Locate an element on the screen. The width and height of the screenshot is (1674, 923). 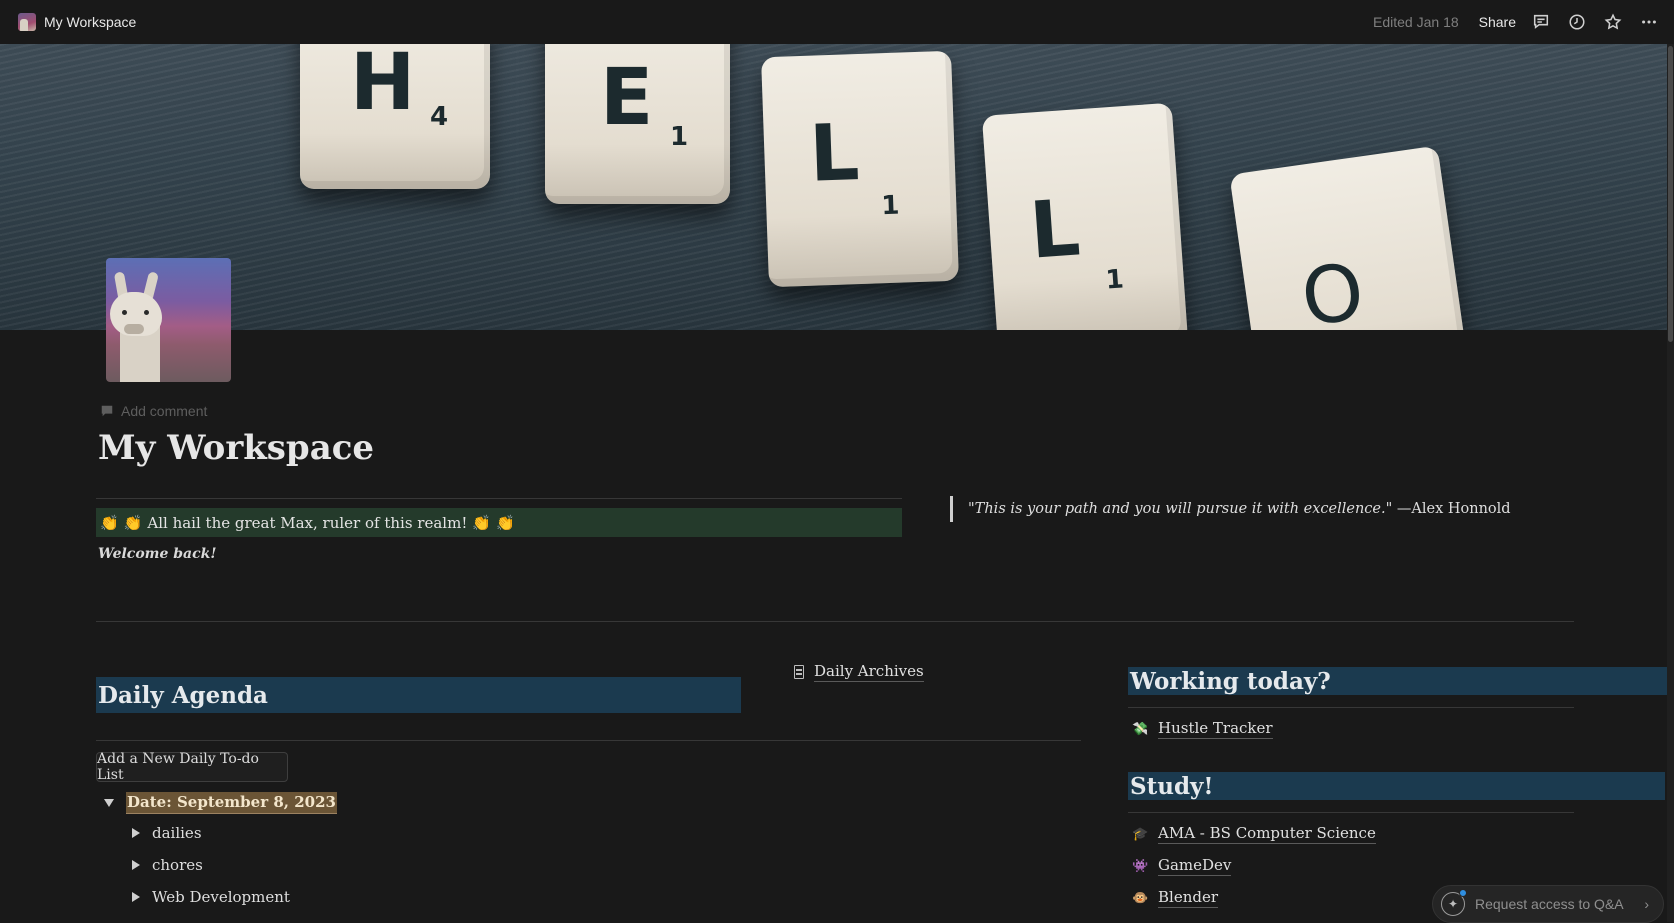
archive-cabinet-icon is located at coordinates (799, 672).